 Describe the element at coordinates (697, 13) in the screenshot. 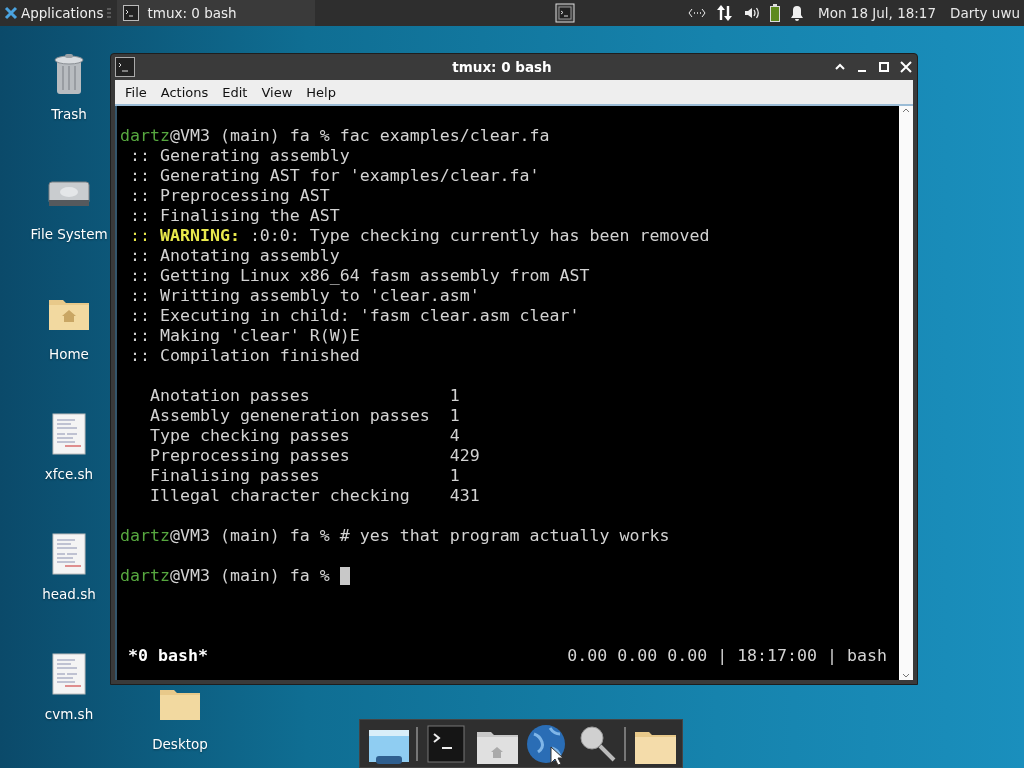

I see `network-icon` at that location.